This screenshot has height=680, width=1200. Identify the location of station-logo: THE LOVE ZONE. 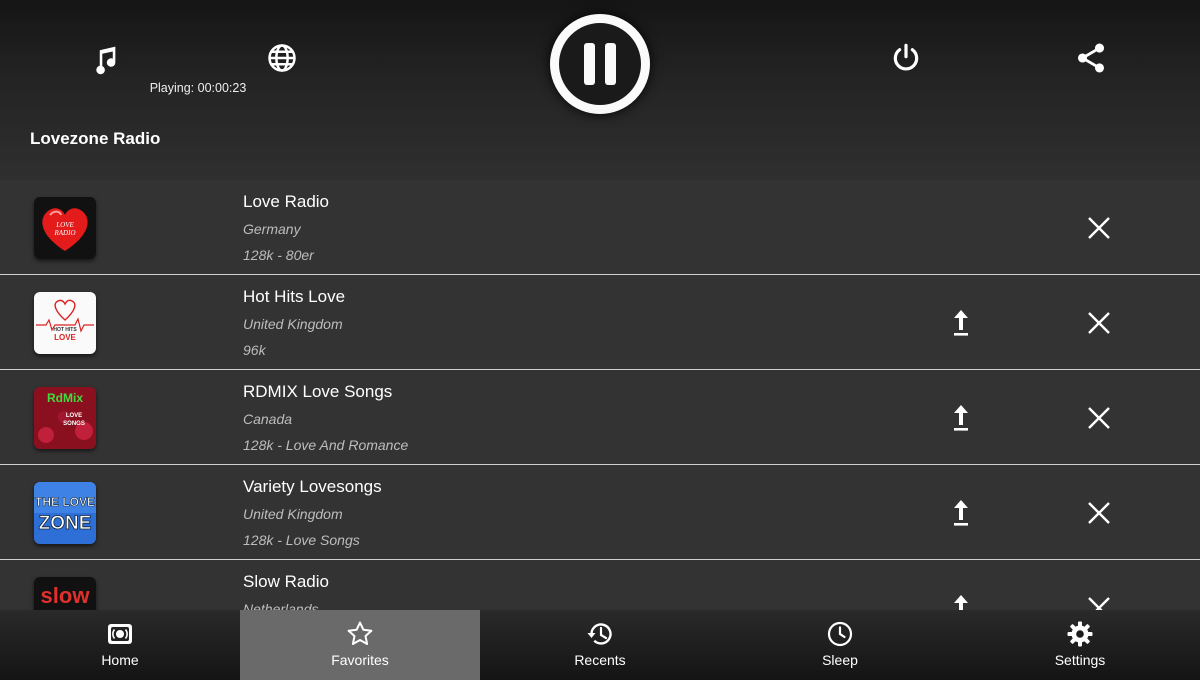
(65, 513).